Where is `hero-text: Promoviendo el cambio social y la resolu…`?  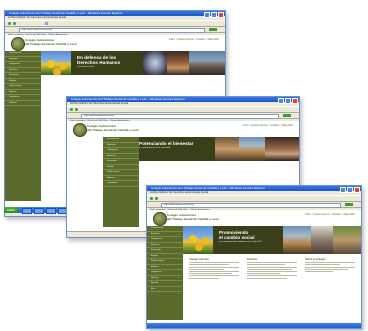
hero-text: Promoviendo el cambio social y la resolu… is located at coordinates (240, 236).